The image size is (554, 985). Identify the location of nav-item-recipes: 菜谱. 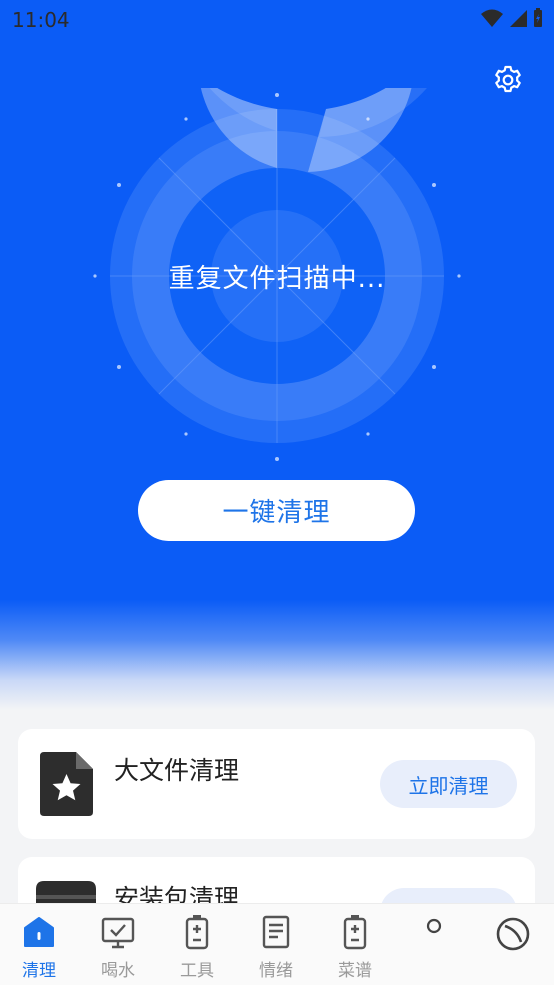
(355, 944).